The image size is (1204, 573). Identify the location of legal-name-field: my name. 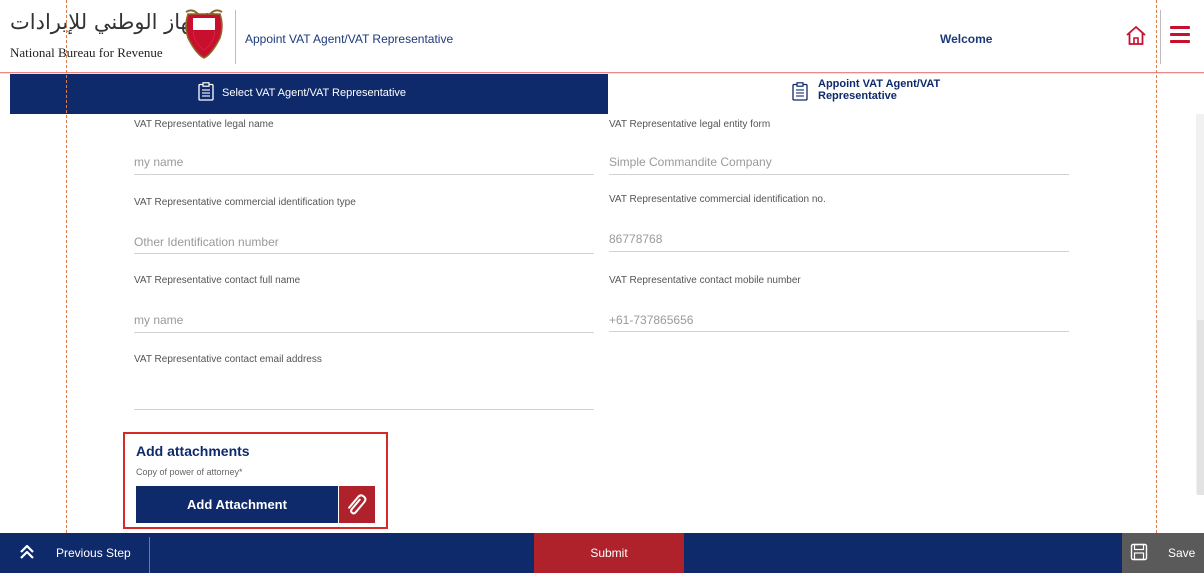
(158, 162).